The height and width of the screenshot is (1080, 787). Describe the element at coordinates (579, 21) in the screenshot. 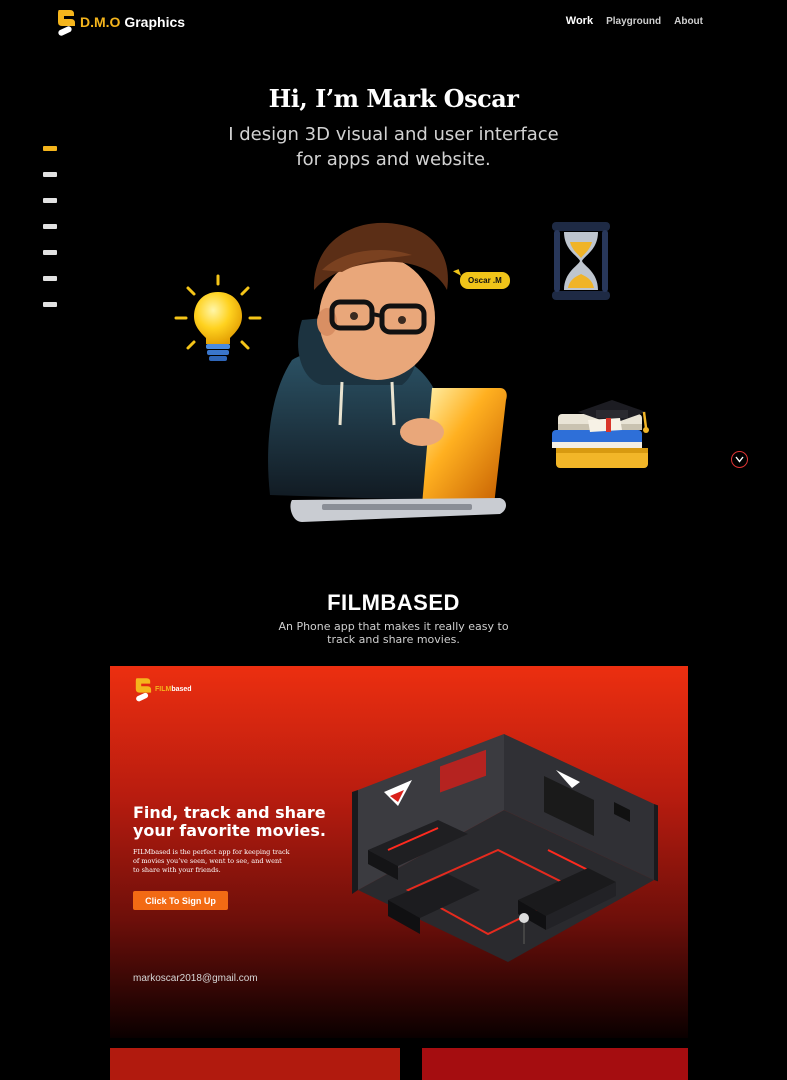

I see `nav-link-work: Work` at that location.